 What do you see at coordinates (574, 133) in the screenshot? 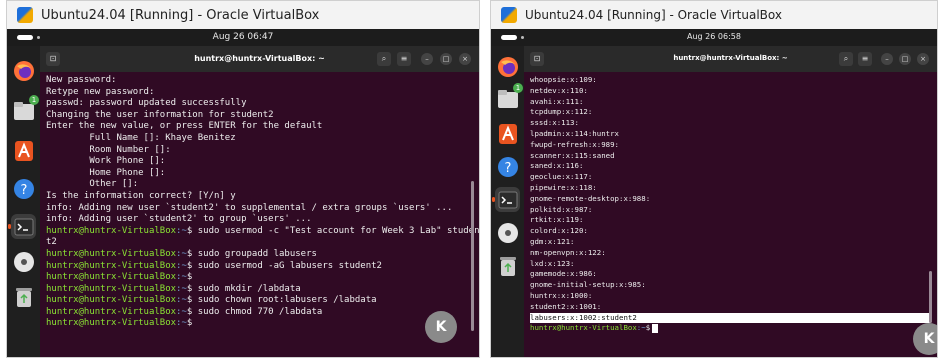
I see `output-text: lpadmin:x:114:huntrx` at bounding box center [574, 133].